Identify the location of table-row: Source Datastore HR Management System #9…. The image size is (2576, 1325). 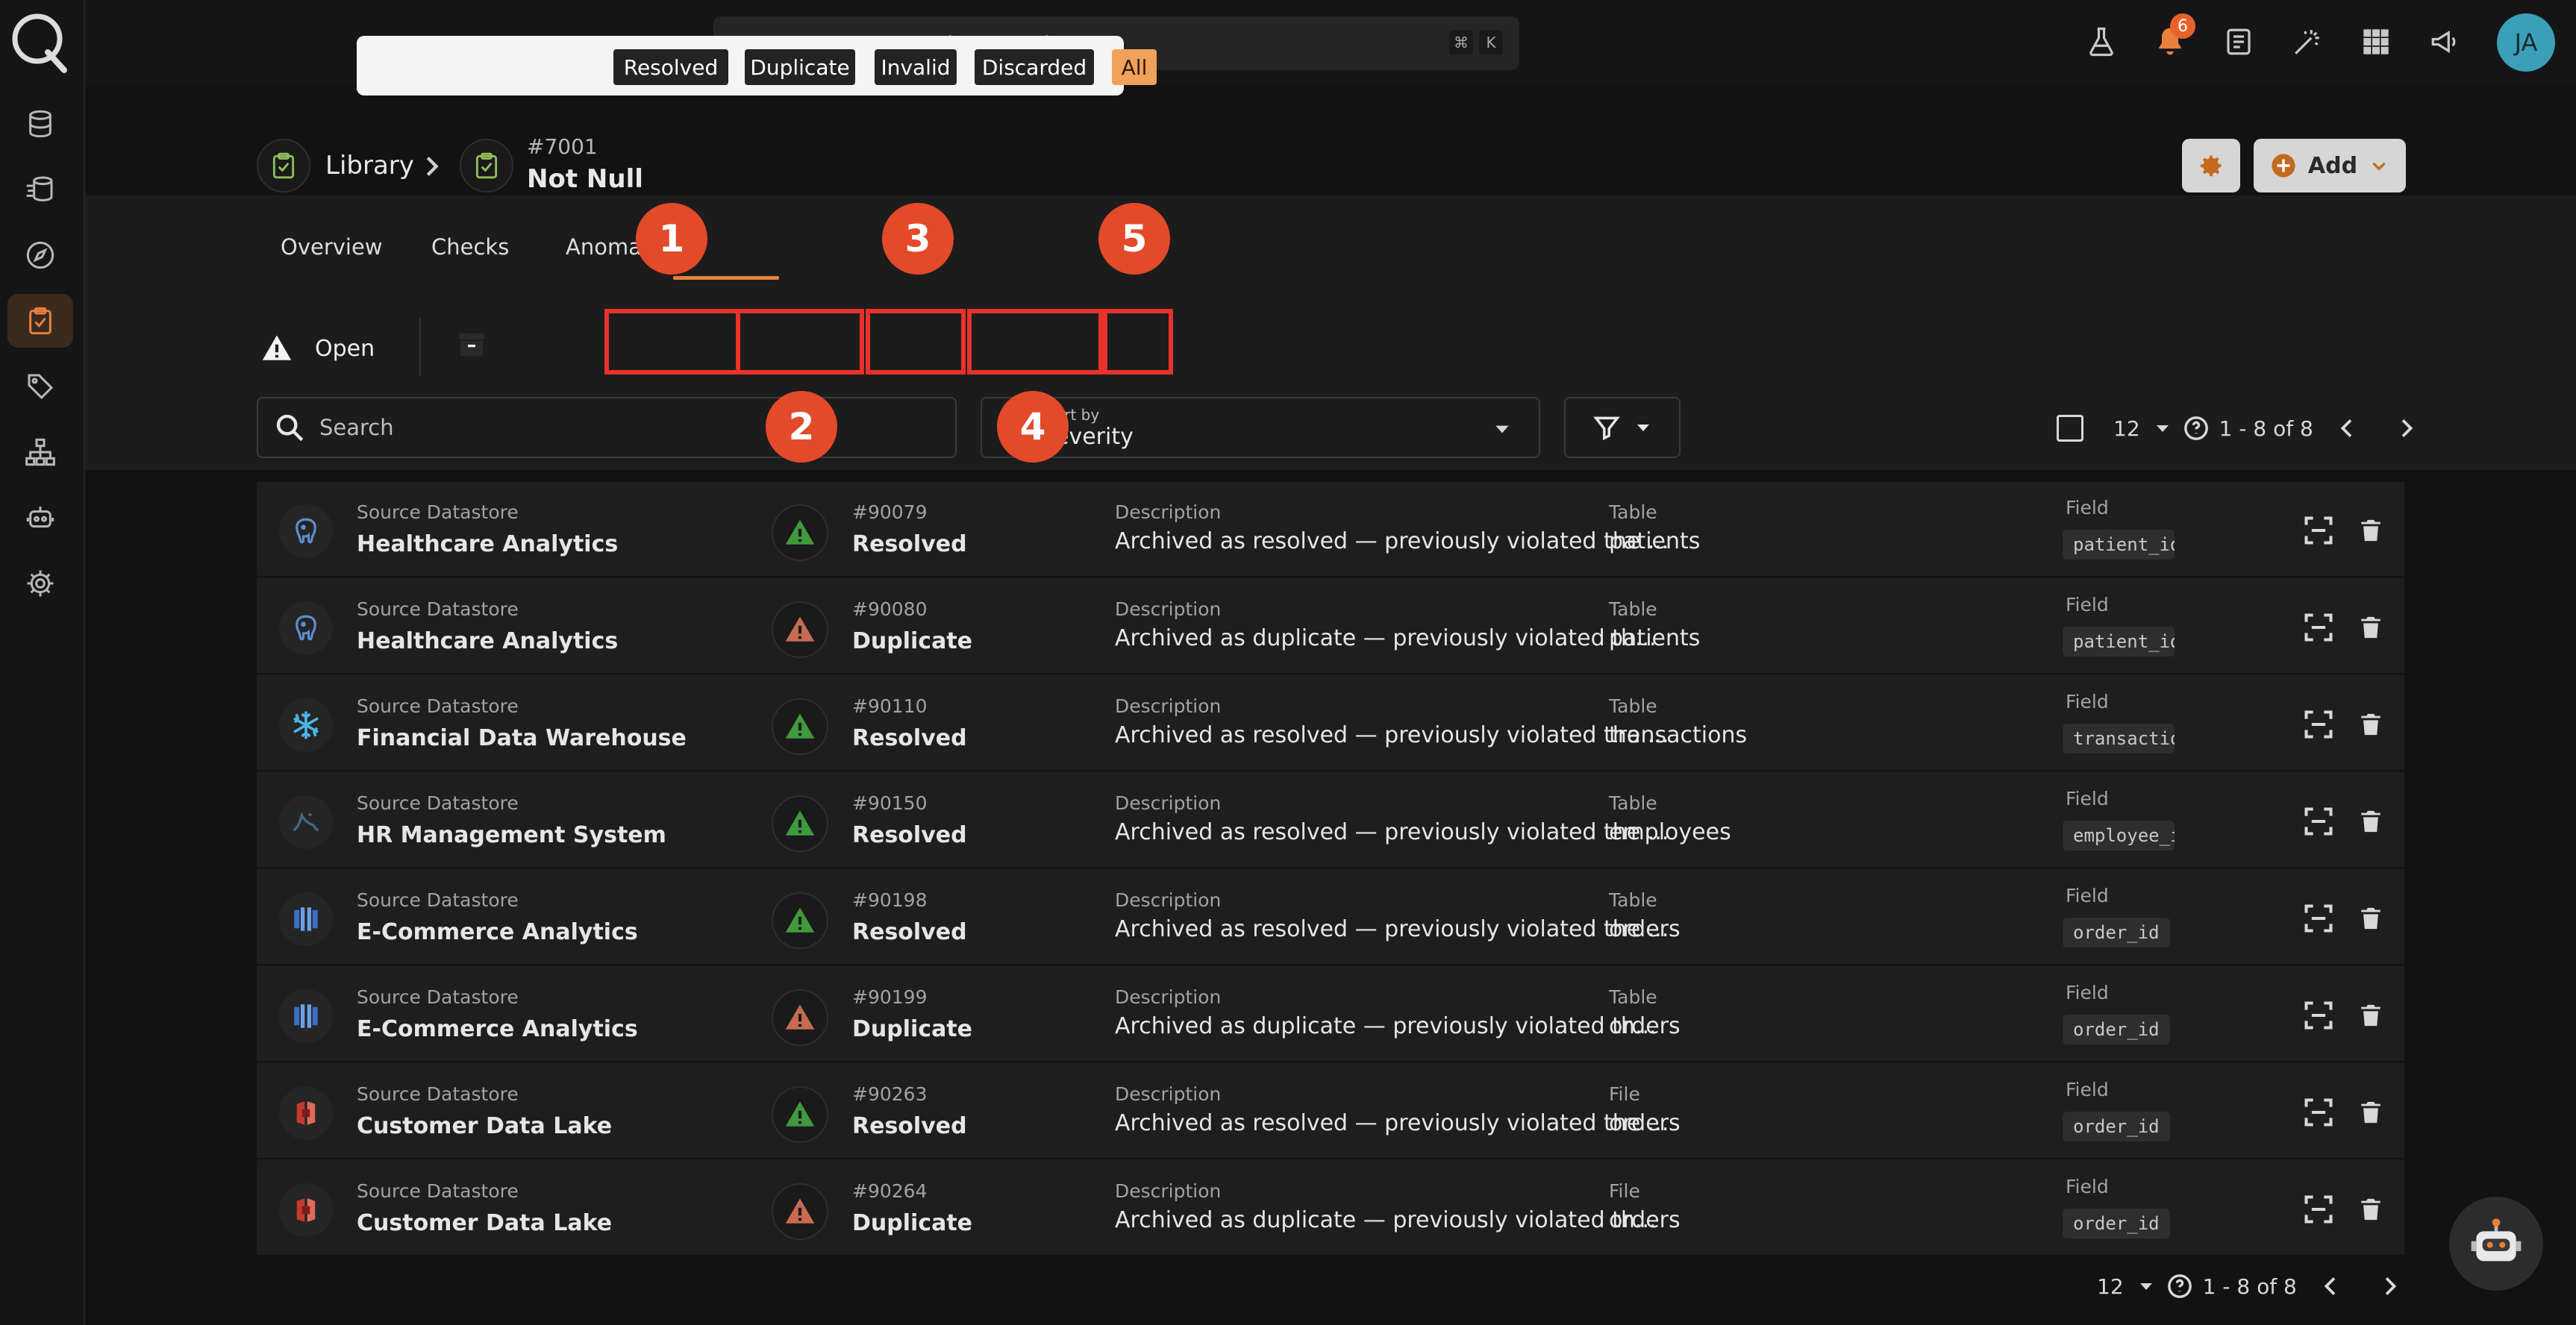
(1330, 820).